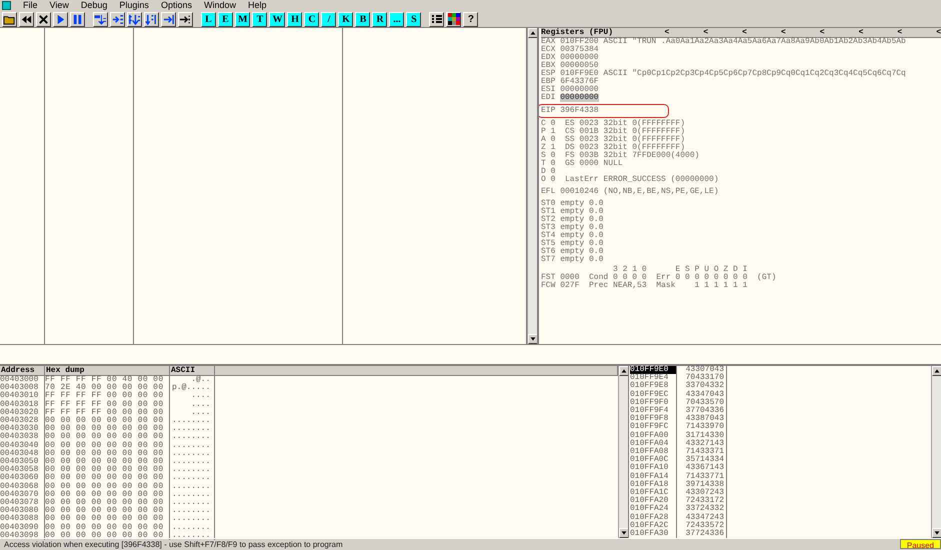 Image resolution: width=941 pixels, height=550 pixels. Describe the element at coordinates (22, 371) in the screenshot. I see `column-header: Address` at that location.